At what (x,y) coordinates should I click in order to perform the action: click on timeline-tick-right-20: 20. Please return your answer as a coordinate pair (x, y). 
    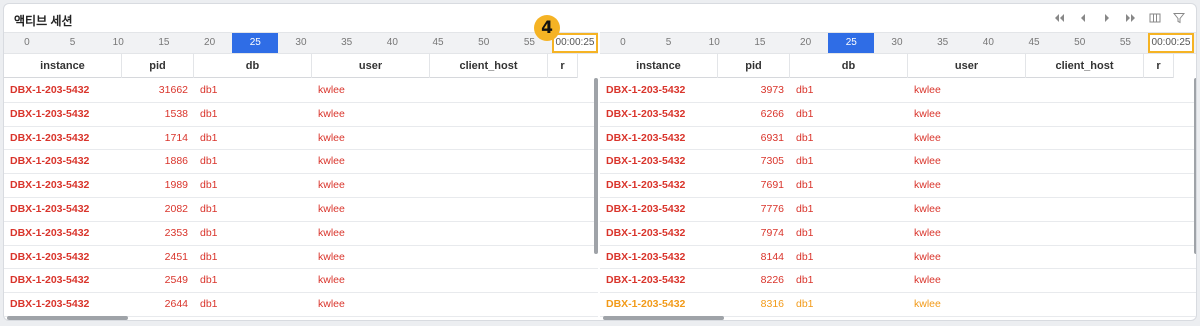
    Looking at the image, I should click on (806, 43).